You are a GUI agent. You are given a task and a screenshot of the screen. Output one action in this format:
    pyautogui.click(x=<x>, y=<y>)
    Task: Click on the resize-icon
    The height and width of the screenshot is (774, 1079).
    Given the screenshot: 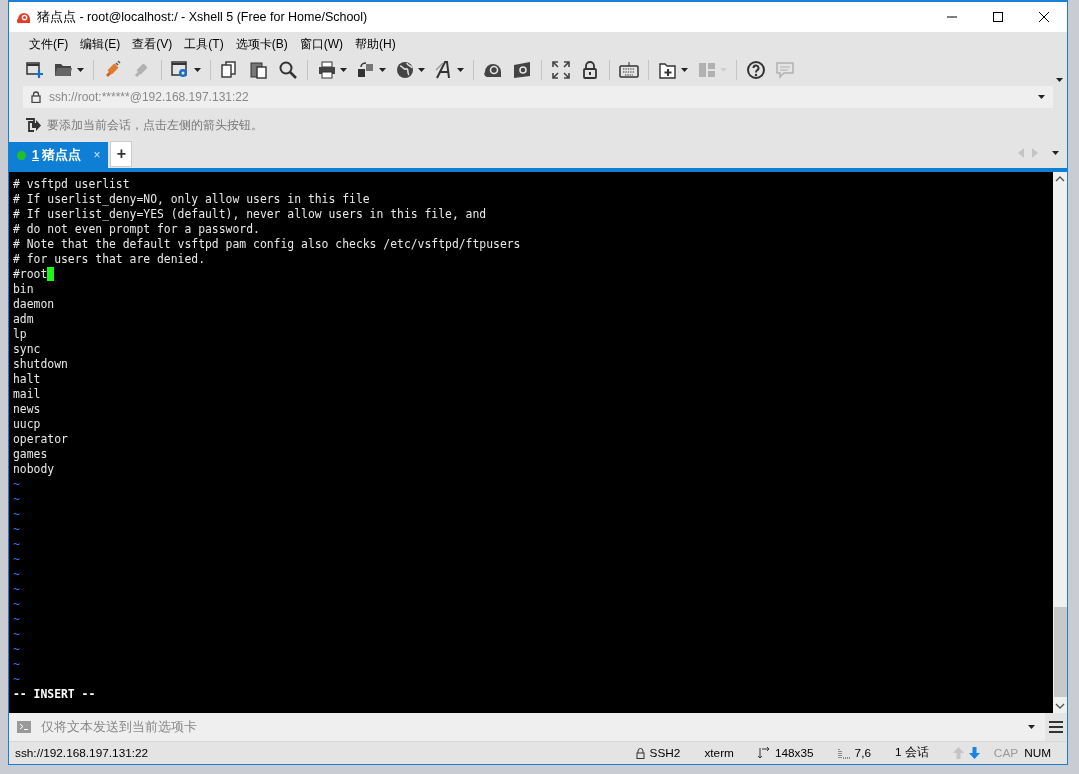 What is the action you would take?
    pyautogui.click(x=763, y=753)
    